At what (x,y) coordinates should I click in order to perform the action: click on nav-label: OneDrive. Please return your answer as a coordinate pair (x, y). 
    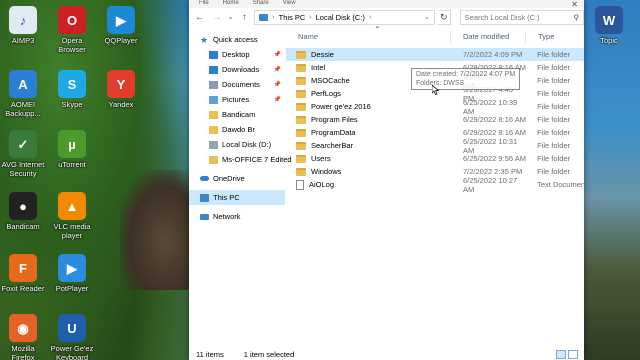
    Looking at the image, I should click on (229, 178).